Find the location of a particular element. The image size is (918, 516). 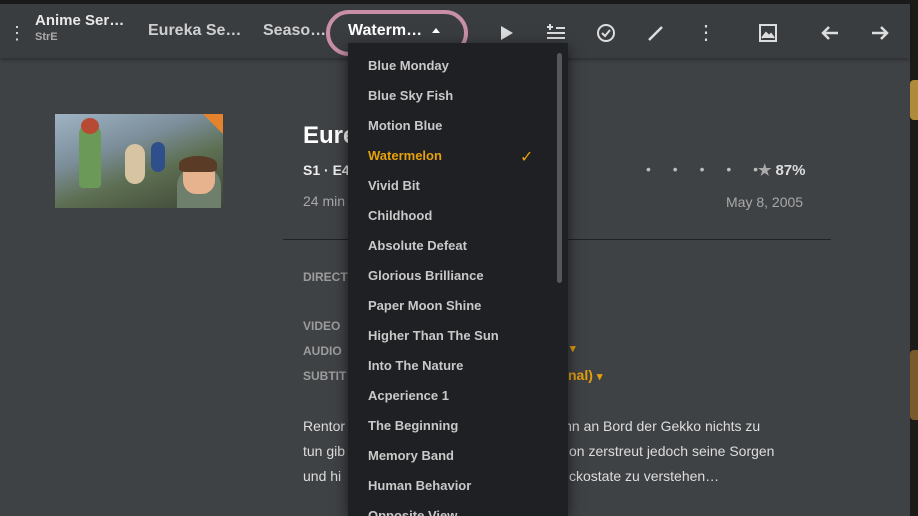

dropdown-item: Higher Than The Sun is located at coordinates (458, 336).